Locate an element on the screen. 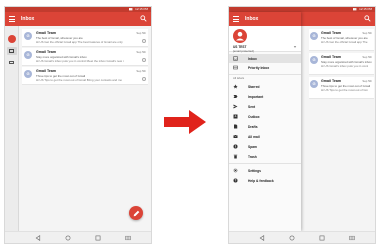 The height and width of the screenshot is (248, 379). drawer-item-label: Sent is located at coordinates (252, 106).